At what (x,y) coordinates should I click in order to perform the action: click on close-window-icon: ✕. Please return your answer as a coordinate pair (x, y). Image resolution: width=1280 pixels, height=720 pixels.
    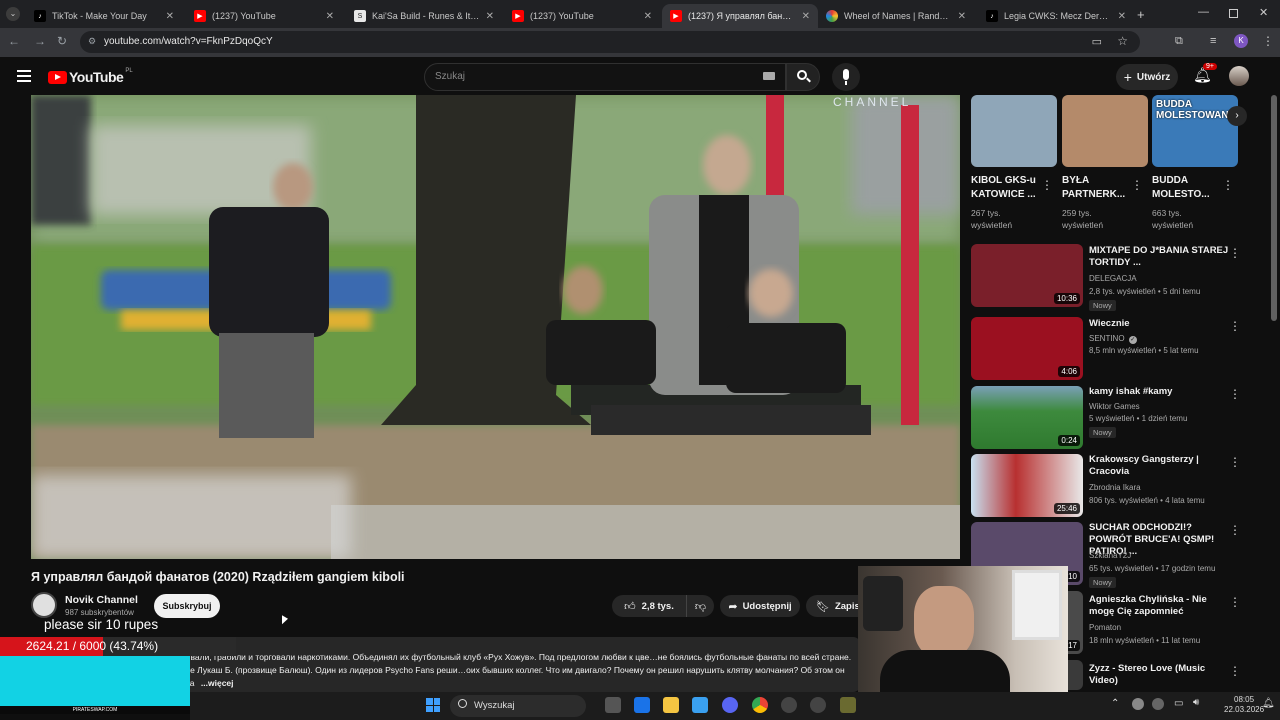
    Looking at the image, I should click on (1263, 12).